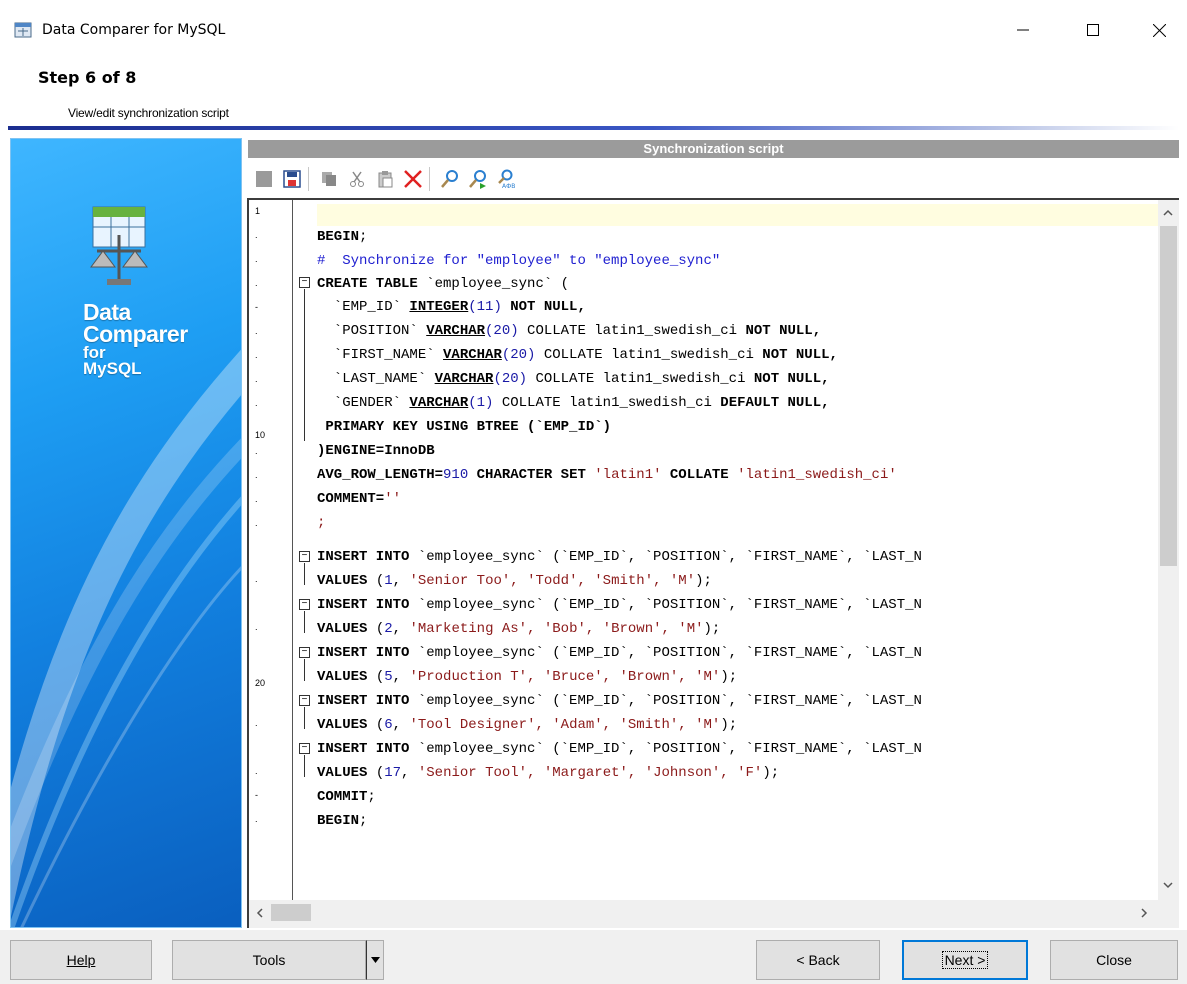  I want to click on vertical-scrollbar, so click(1168, 549).